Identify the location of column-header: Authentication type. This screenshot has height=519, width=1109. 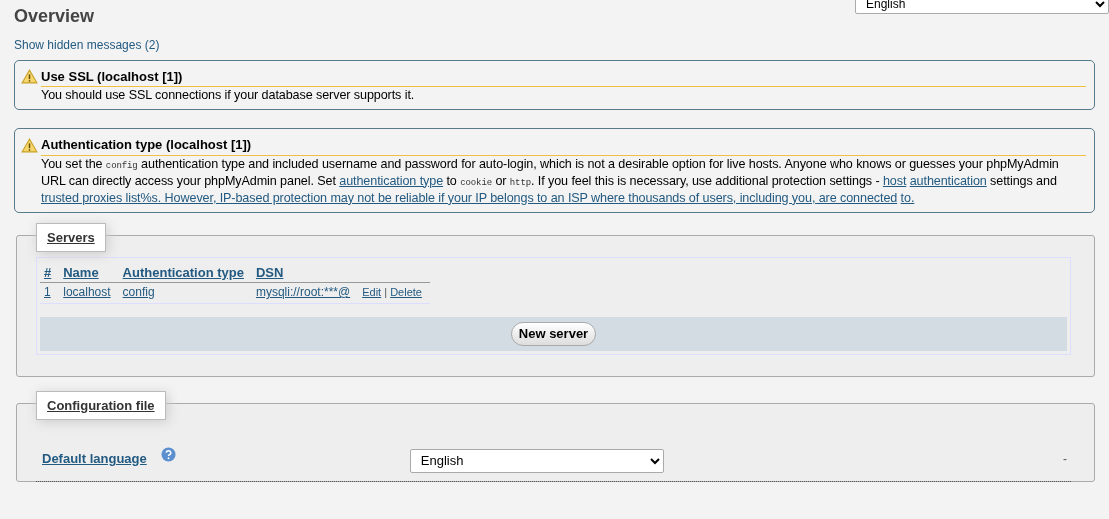
(183, 272).